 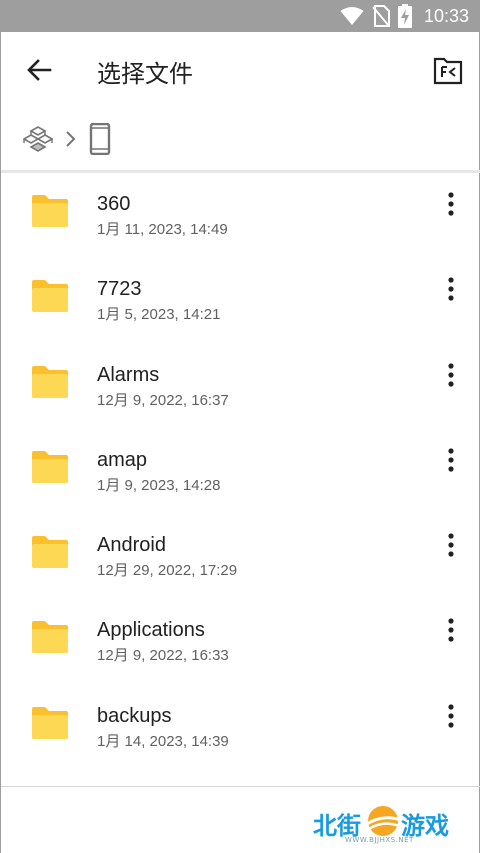 I want to click on wifi-icon, so click(x=352, y=16).